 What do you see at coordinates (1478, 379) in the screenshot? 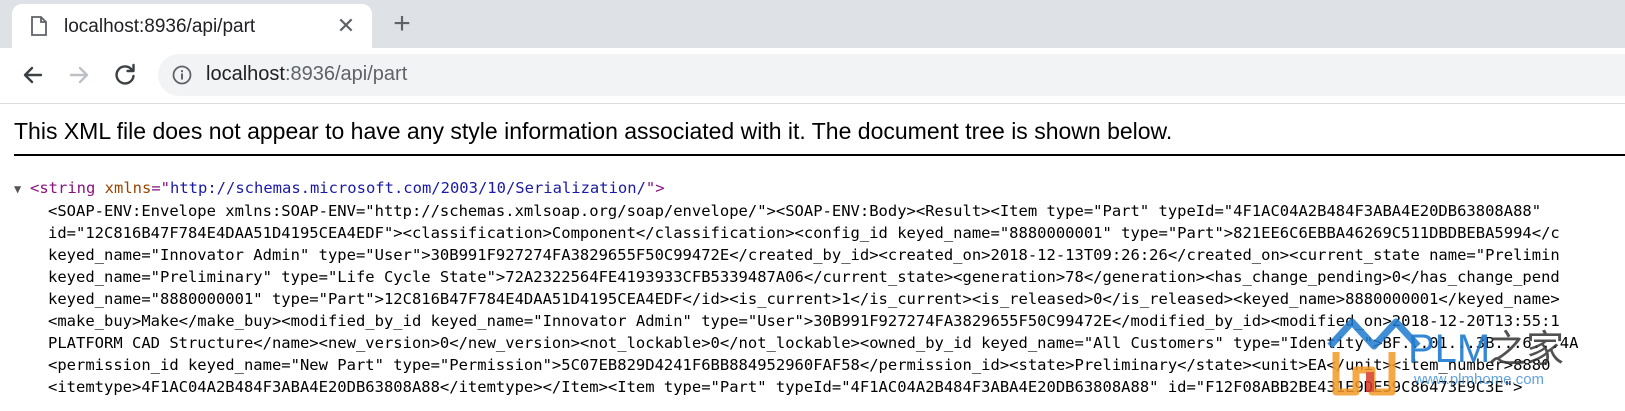
I see `watermark-site: www.plmhome.com` at bounding box center [1478, 379].